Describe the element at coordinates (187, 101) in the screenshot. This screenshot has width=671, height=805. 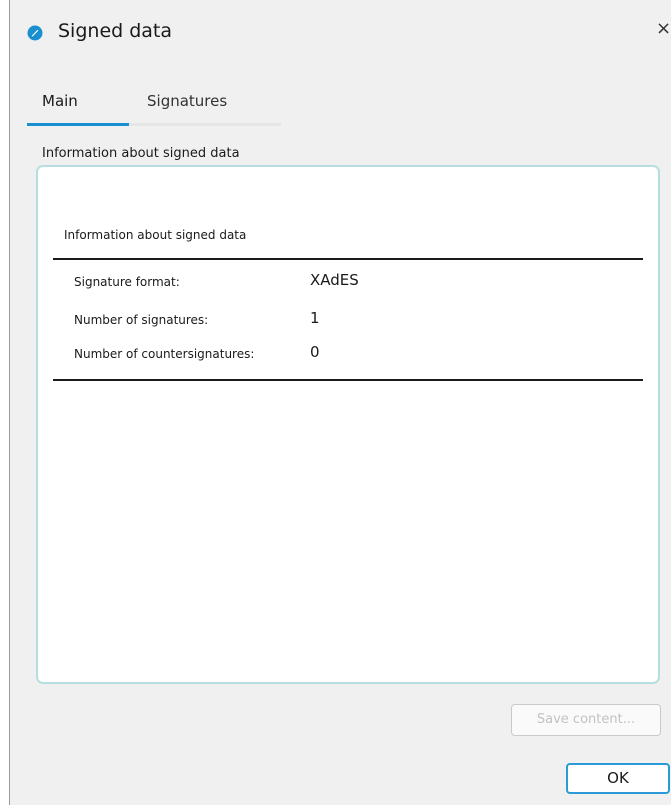
I see `tab-signatures: Signatures` at that location.